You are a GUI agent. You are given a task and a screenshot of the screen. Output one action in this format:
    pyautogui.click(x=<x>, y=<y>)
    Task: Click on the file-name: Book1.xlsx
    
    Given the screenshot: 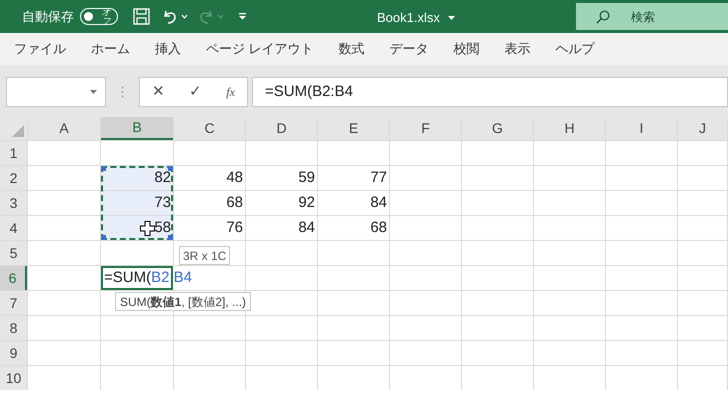 What is the action you would take?
    pyautogui.click(x=408, y=18)
    